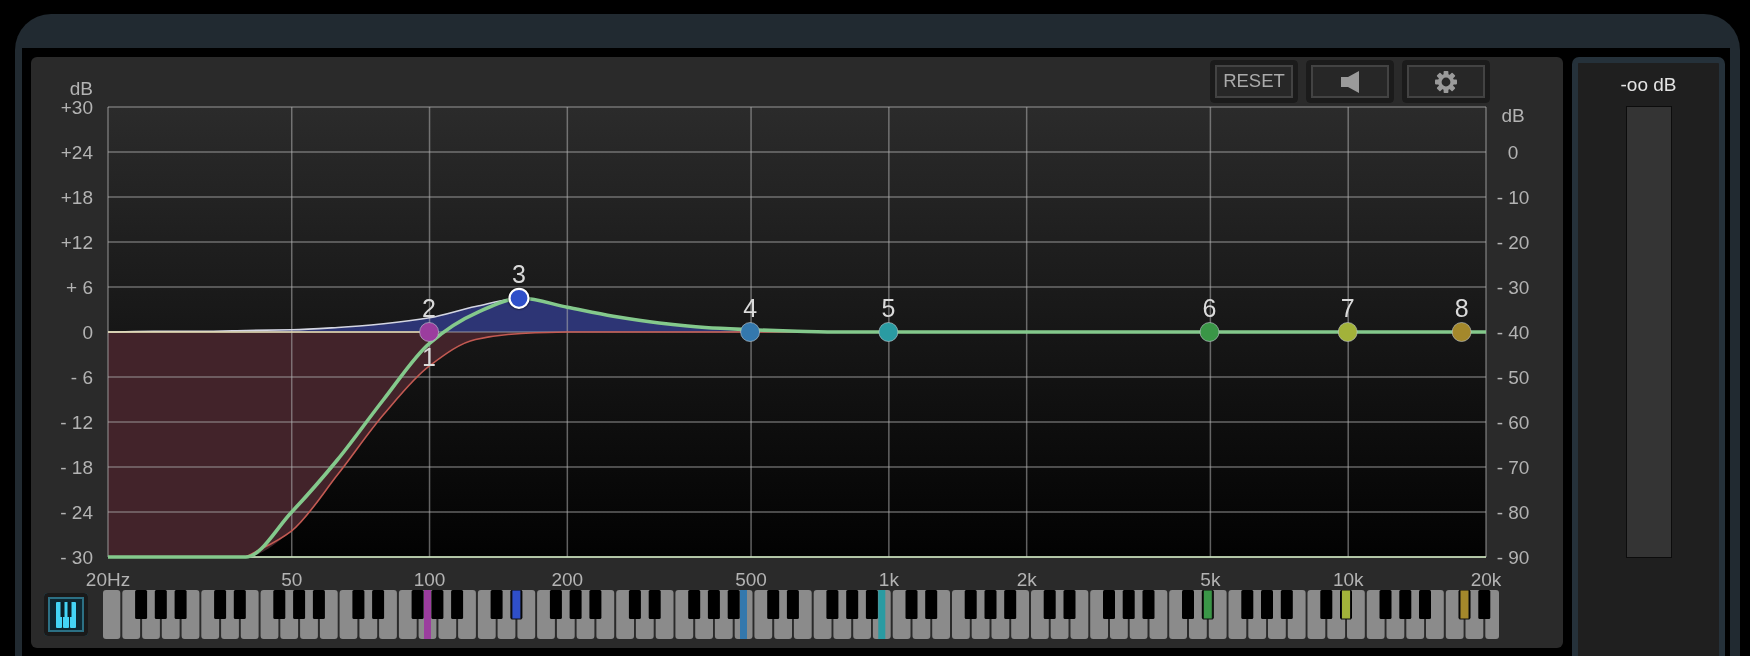 The image size is (1750, 656). Describe the element at coordinates (1513, 115) in the screenshot. I see `analyzer-axis-unit: dB` at that location.